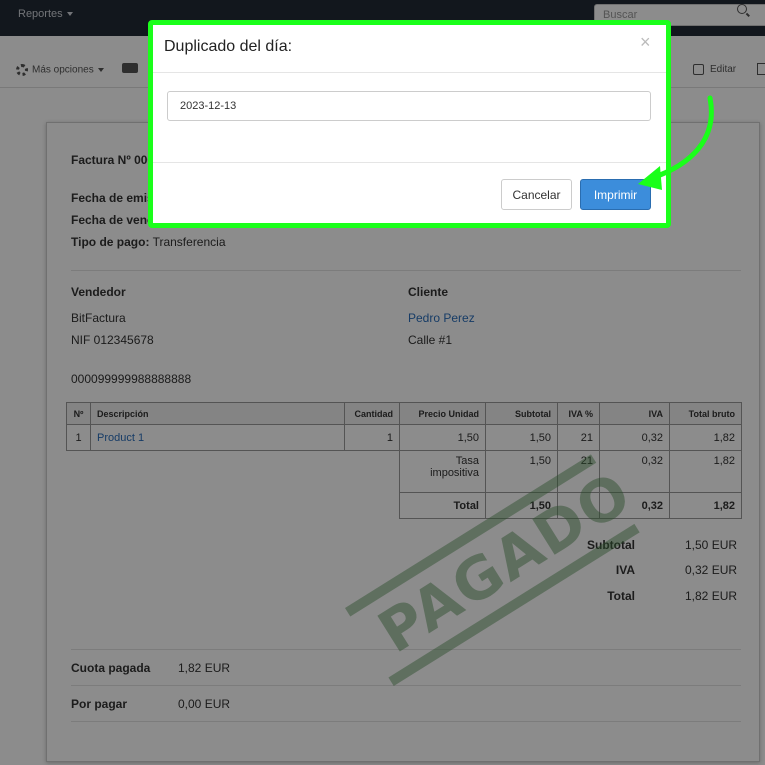  Describe the element at coordinates (228, 46) in the screenshot. I see `dialog-title: Duplicado del día:` at that location.